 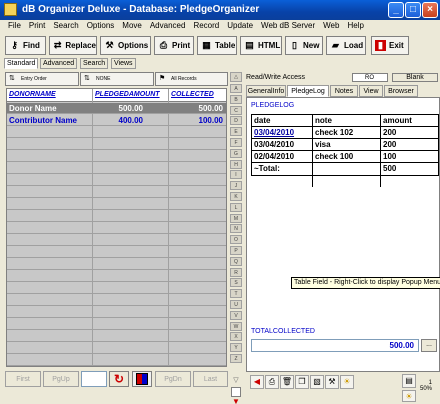 What do you see at coordinates (123, 63) in the screenshot?
I see `tab-views: Views` at bounding box center [123, 63].